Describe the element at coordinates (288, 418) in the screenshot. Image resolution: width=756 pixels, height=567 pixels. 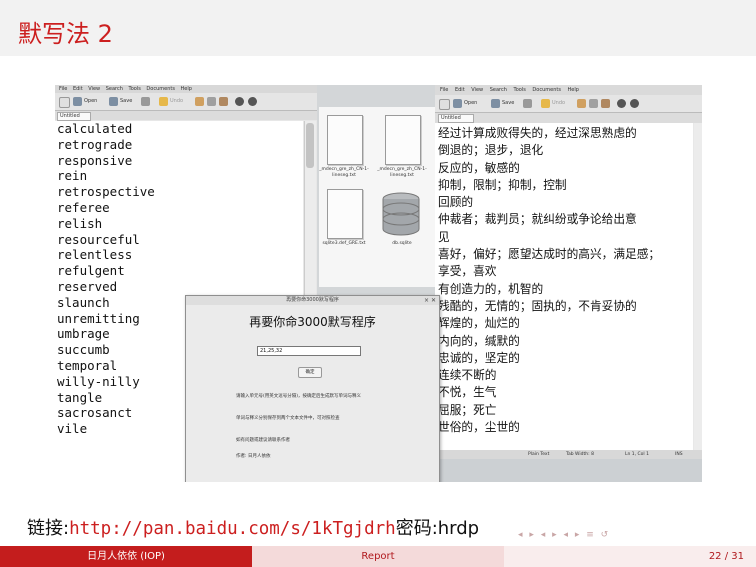
I see `instruction-text: 单词与释义分别保存到两个文本文件中，可对照检查` at that location.